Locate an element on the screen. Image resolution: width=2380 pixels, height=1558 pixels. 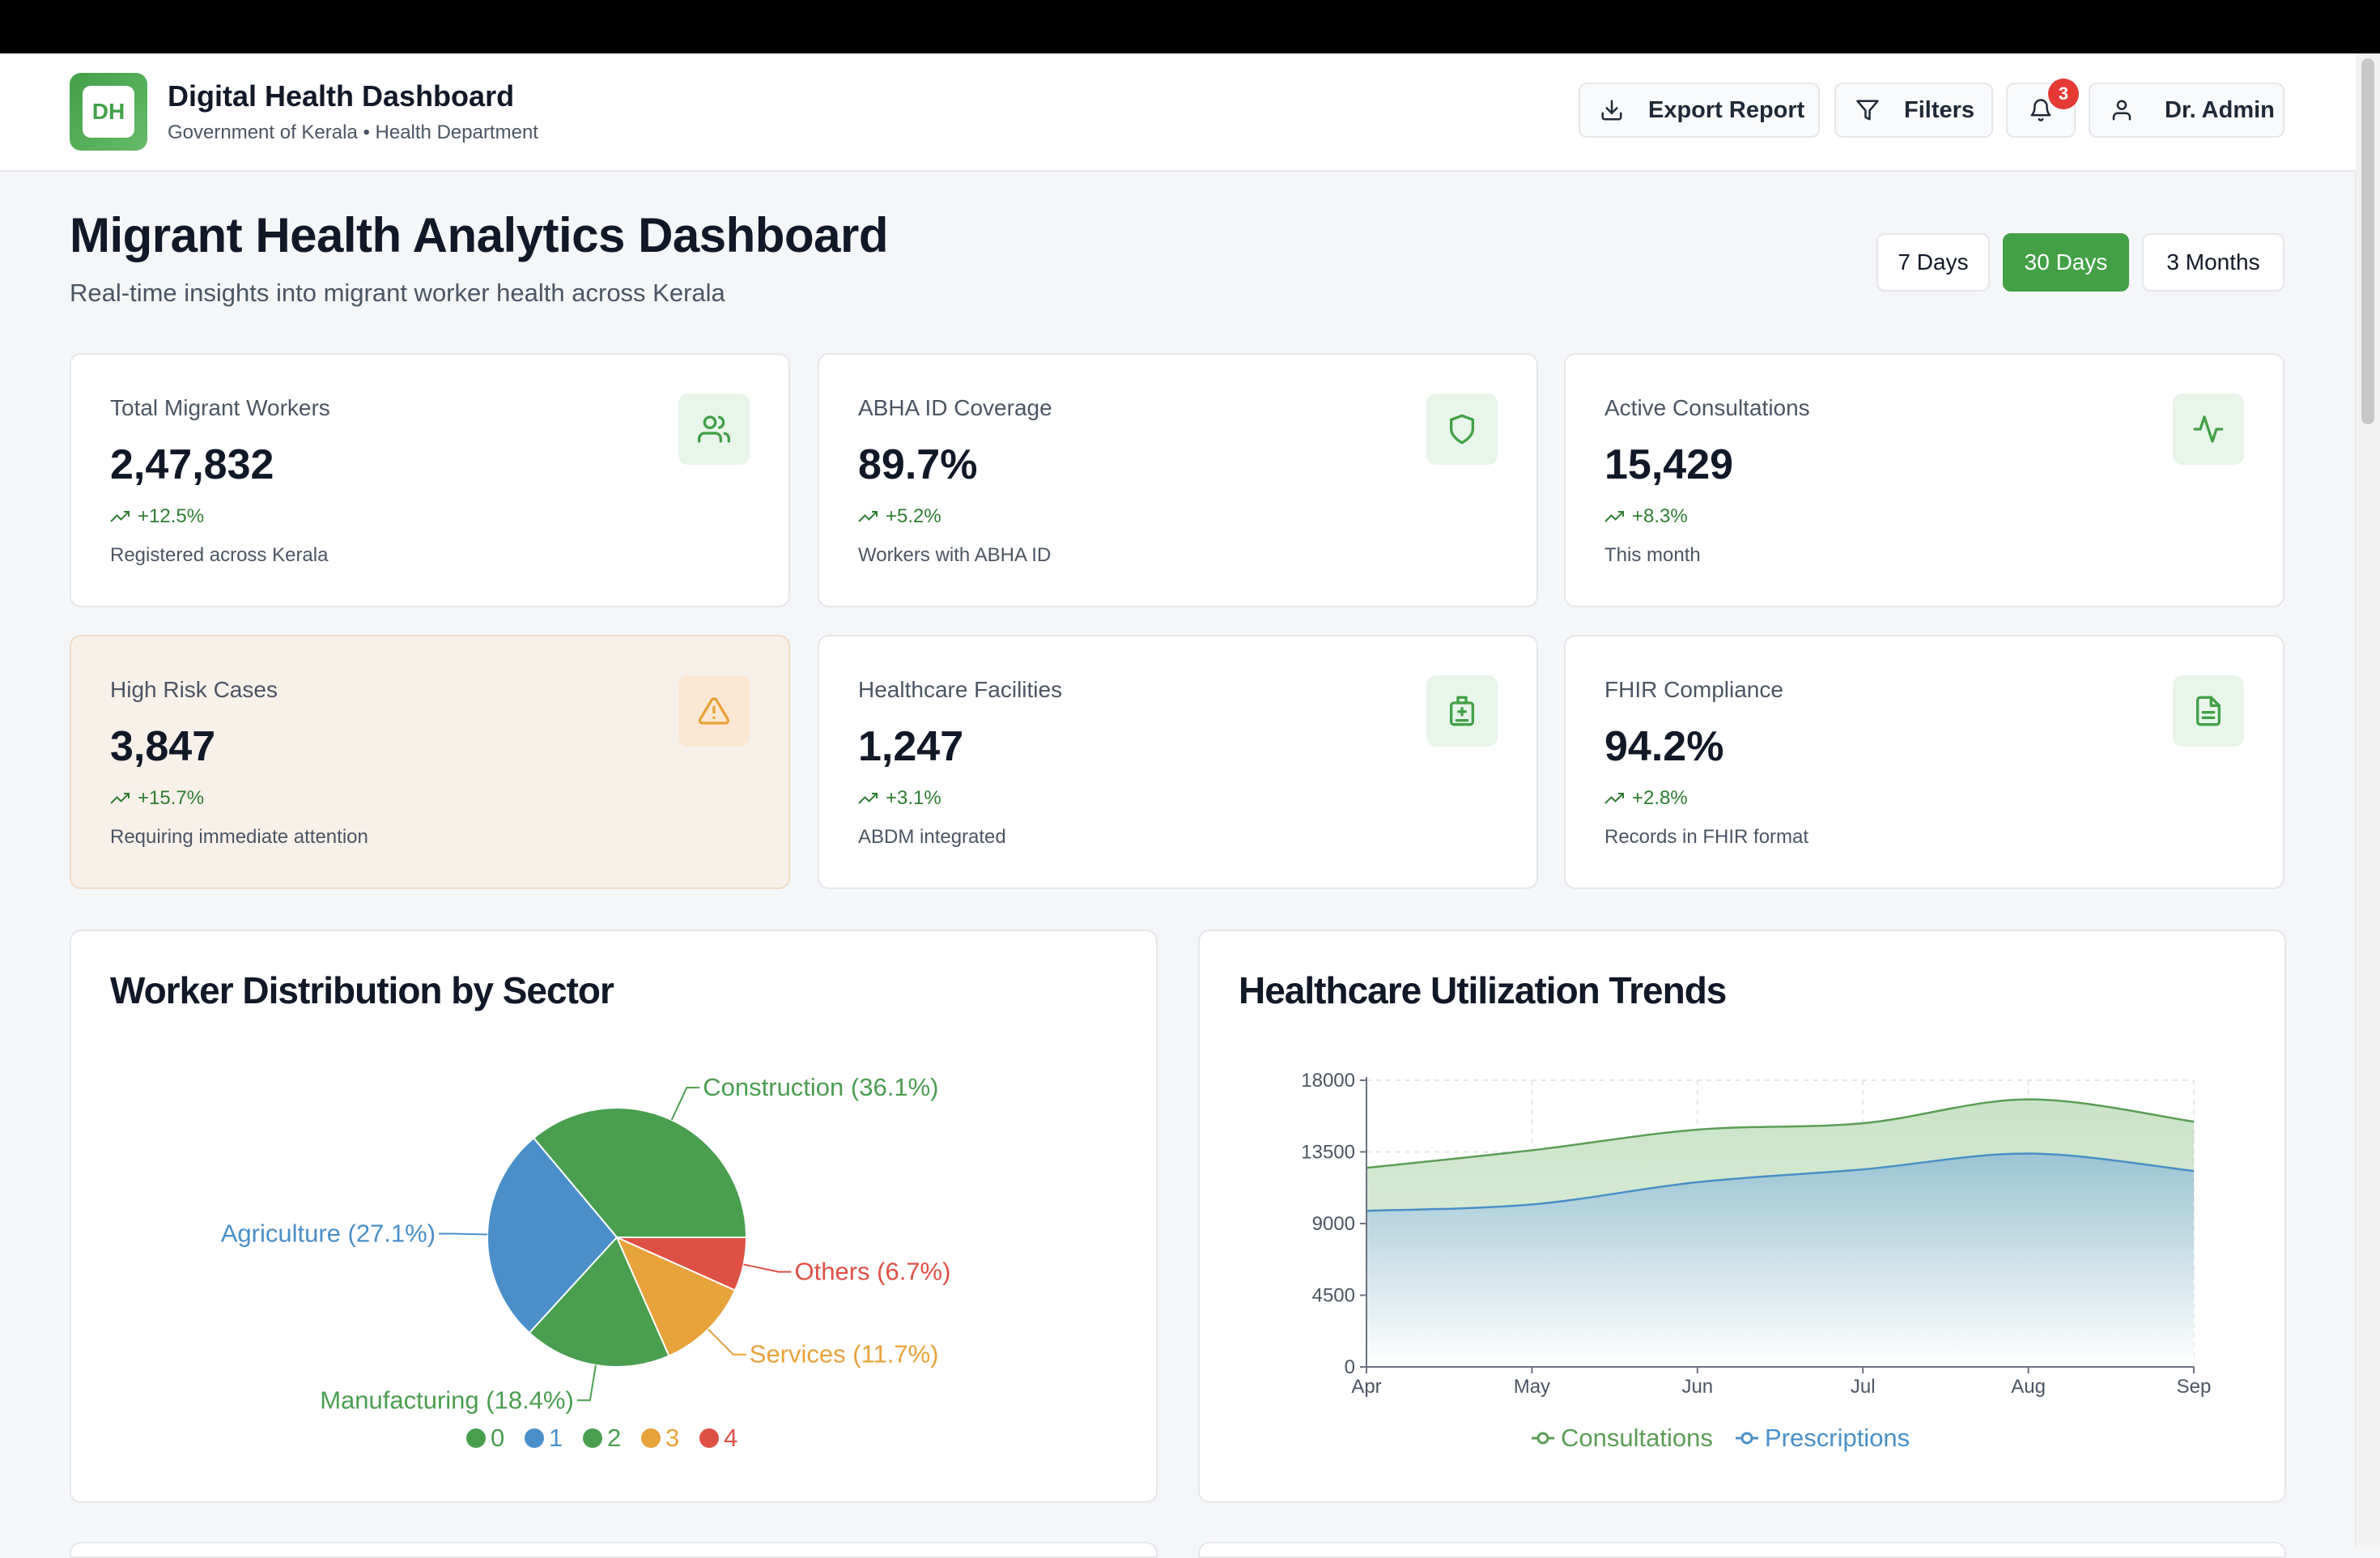
x-tick-label: Apr is located at coordinates (1366, 1387).